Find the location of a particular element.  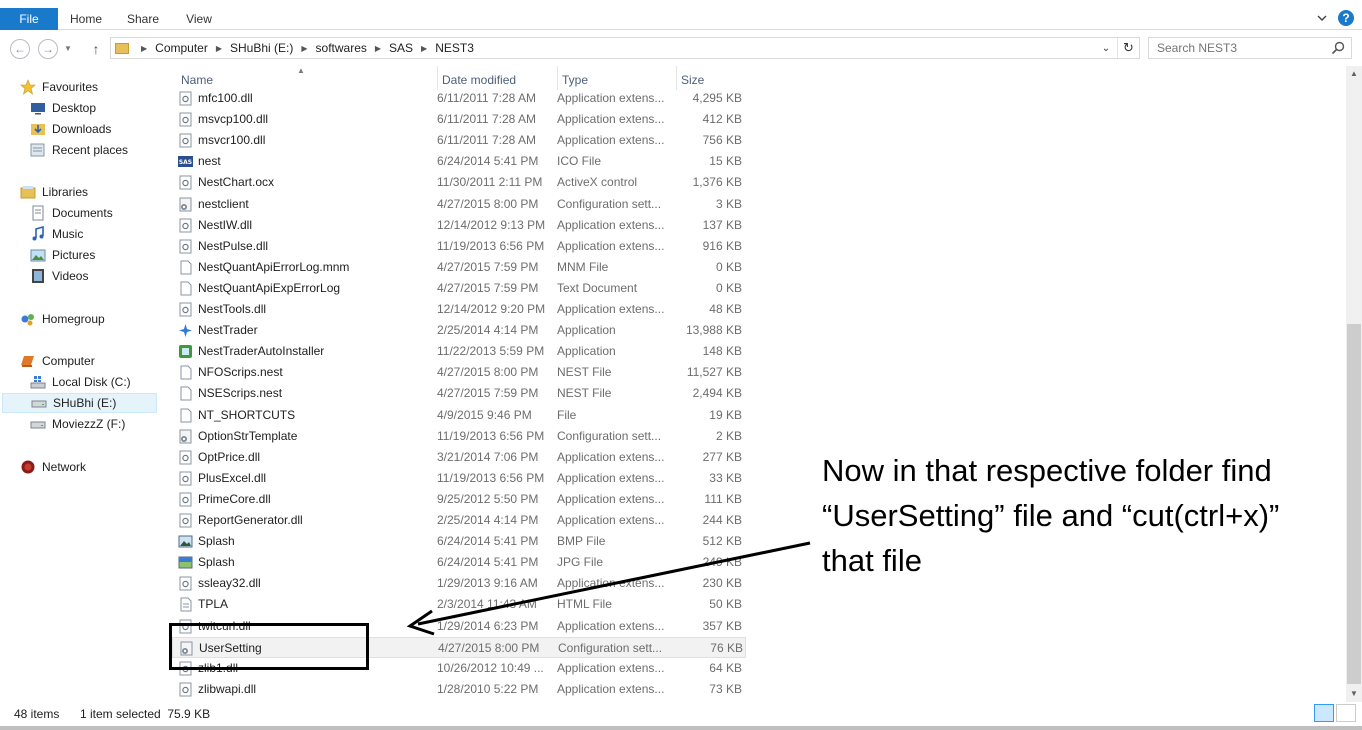

doc-file-icon is located at coordinates (186, 604).